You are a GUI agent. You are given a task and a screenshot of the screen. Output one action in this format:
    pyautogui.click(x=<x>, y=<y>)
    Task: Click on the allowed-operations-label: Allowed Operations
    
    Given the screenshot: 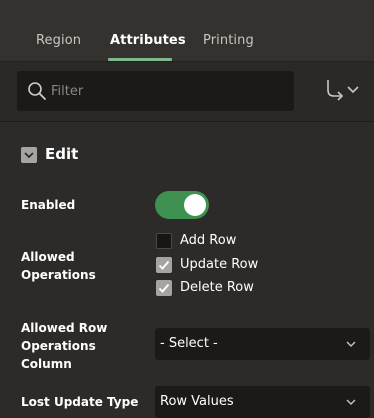 What is the action you would take?
    pyautogui.click(x=58, y=266)
    